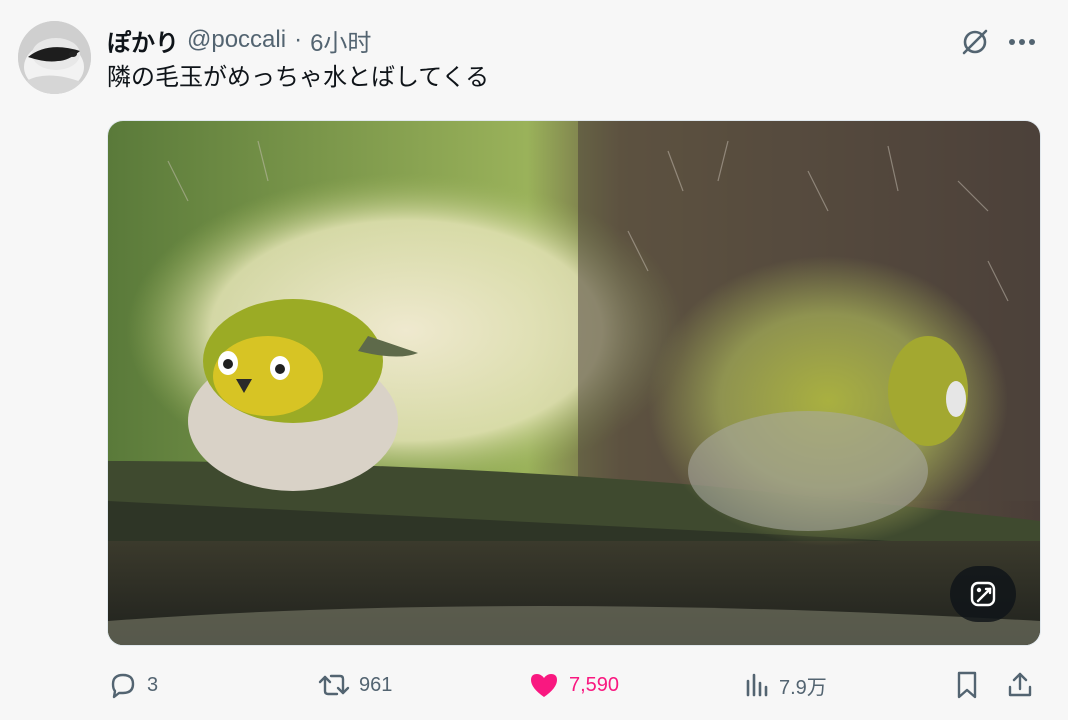  I want to click on heart-icon, so click(544, 685).